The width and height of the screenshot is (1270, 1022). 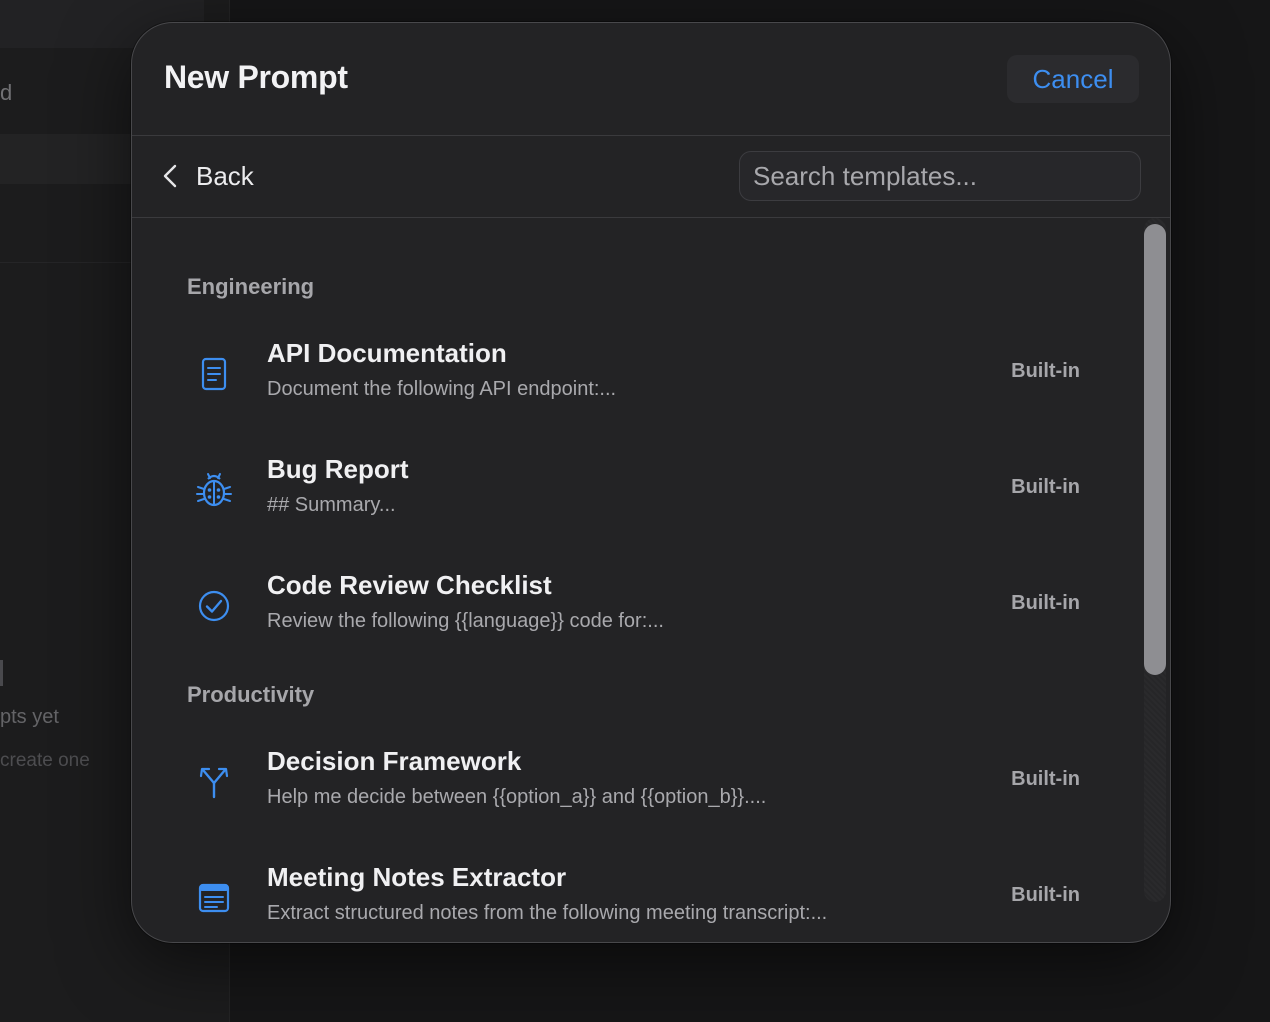 I want to click on chevron-left-icon, so click(x=170, y=176).